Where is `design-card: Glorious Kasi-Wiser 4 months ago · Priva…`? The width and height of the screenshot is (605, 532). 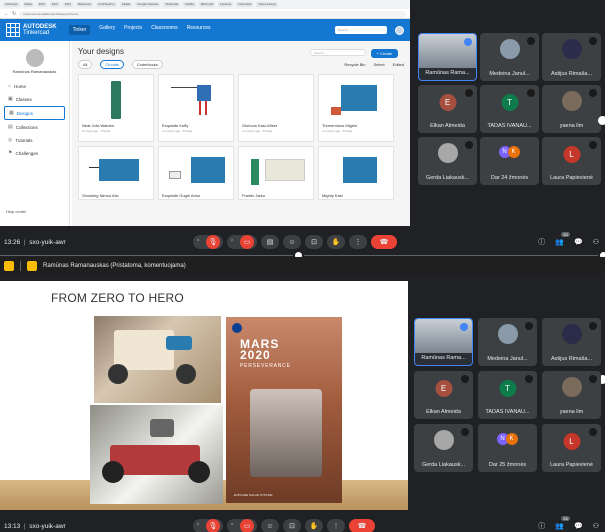
design-card: Glorious Kasi-Wiser 4 months ago · Priva… is located at coordinates (276, 108).